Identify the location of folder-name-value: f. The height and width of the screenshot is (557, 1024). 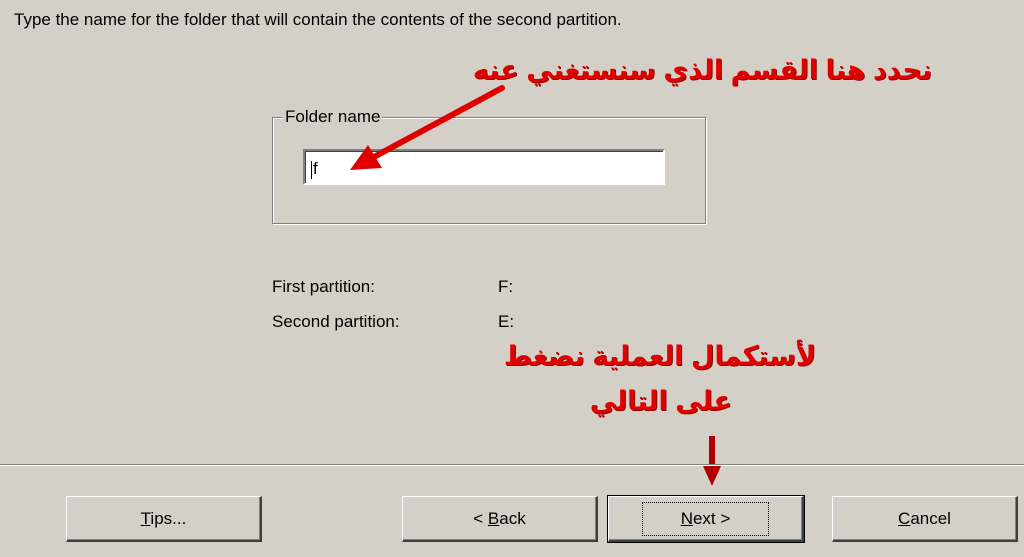
(315, 168).